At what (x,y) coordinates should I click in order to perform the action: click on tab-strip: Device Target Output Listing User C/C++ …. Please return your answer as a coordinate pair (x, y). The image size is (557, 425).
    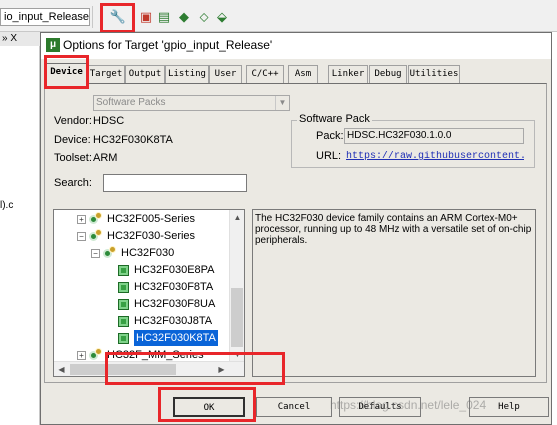
    Looking at the image, I should click on (295, 73).